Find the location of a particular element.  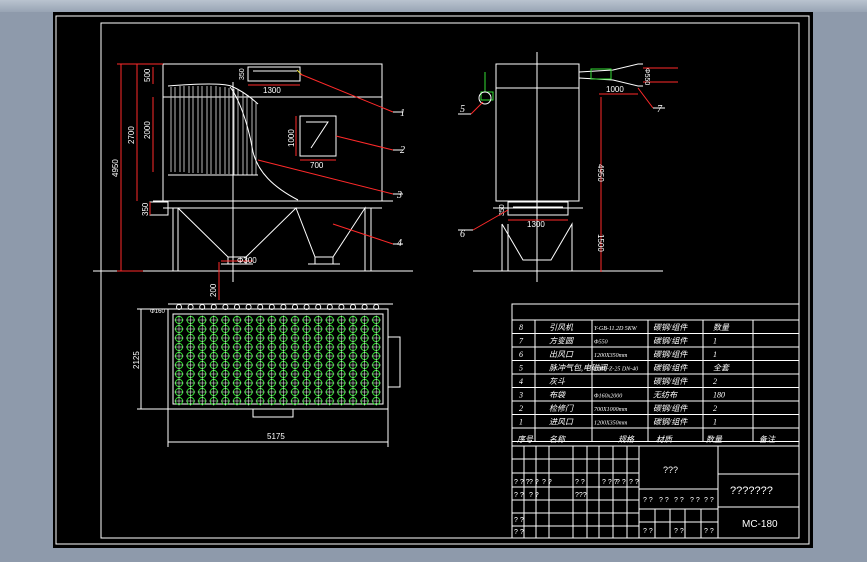

tb-title: ??????? is located at coordinates (751, 491).